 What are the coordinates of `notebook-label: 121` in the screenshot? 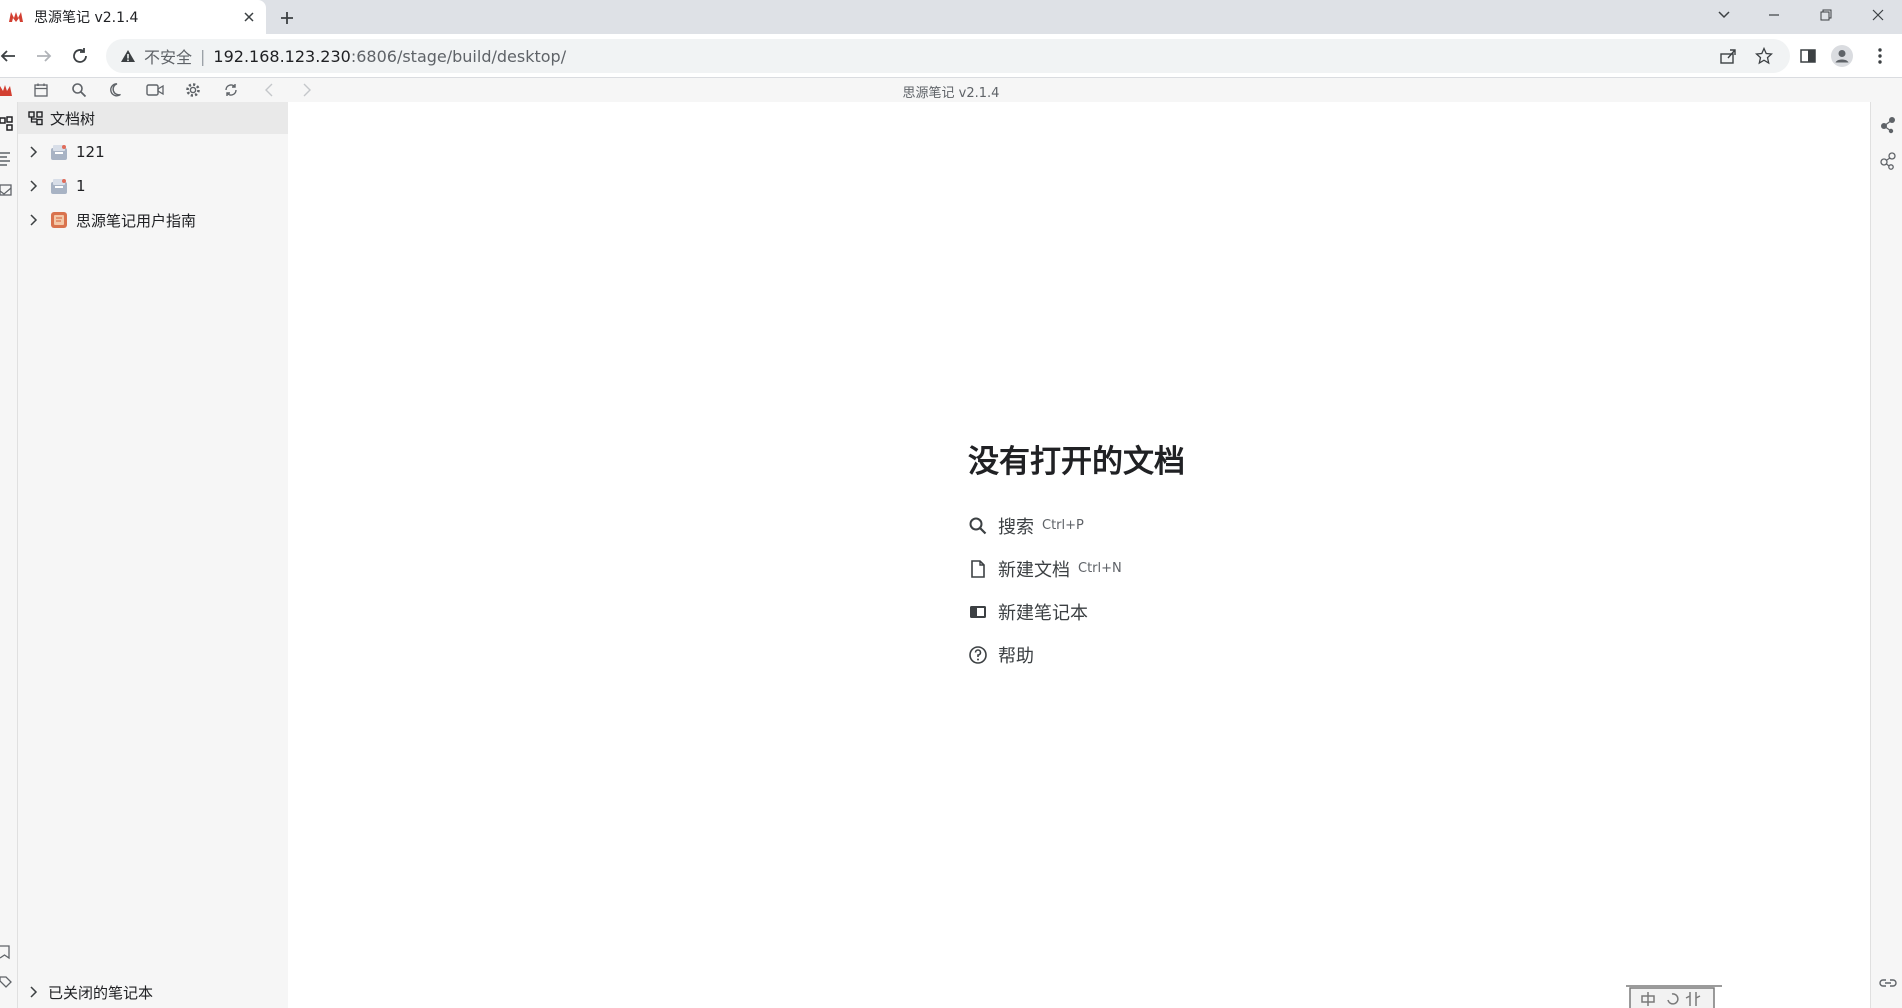 It's located at (90, 152).